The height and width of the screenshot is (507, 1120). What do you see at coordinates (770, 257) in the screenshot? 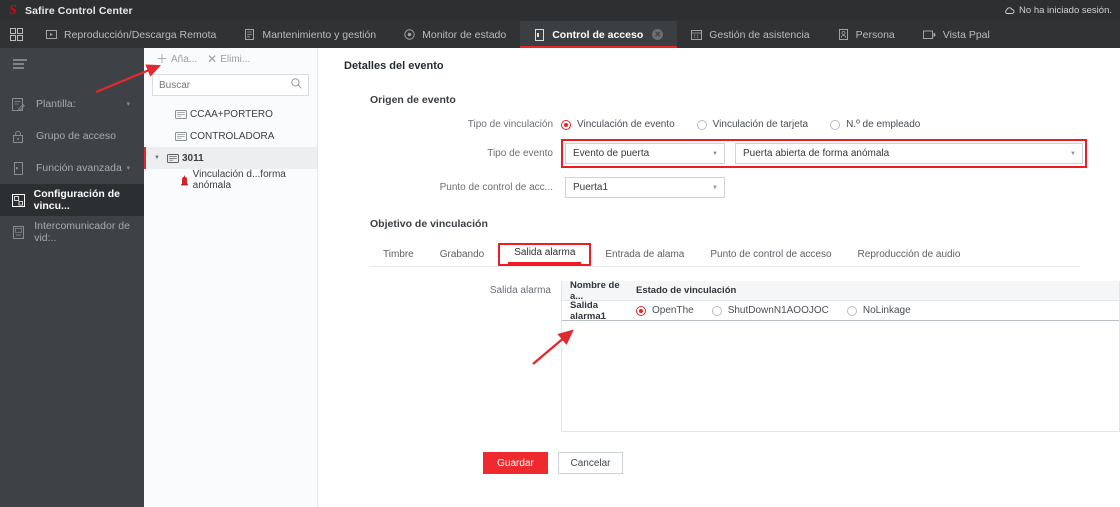
I see `tab-punto-de-control-de-acceso: Punto de control de acceso` at bounding box center [770, 257].